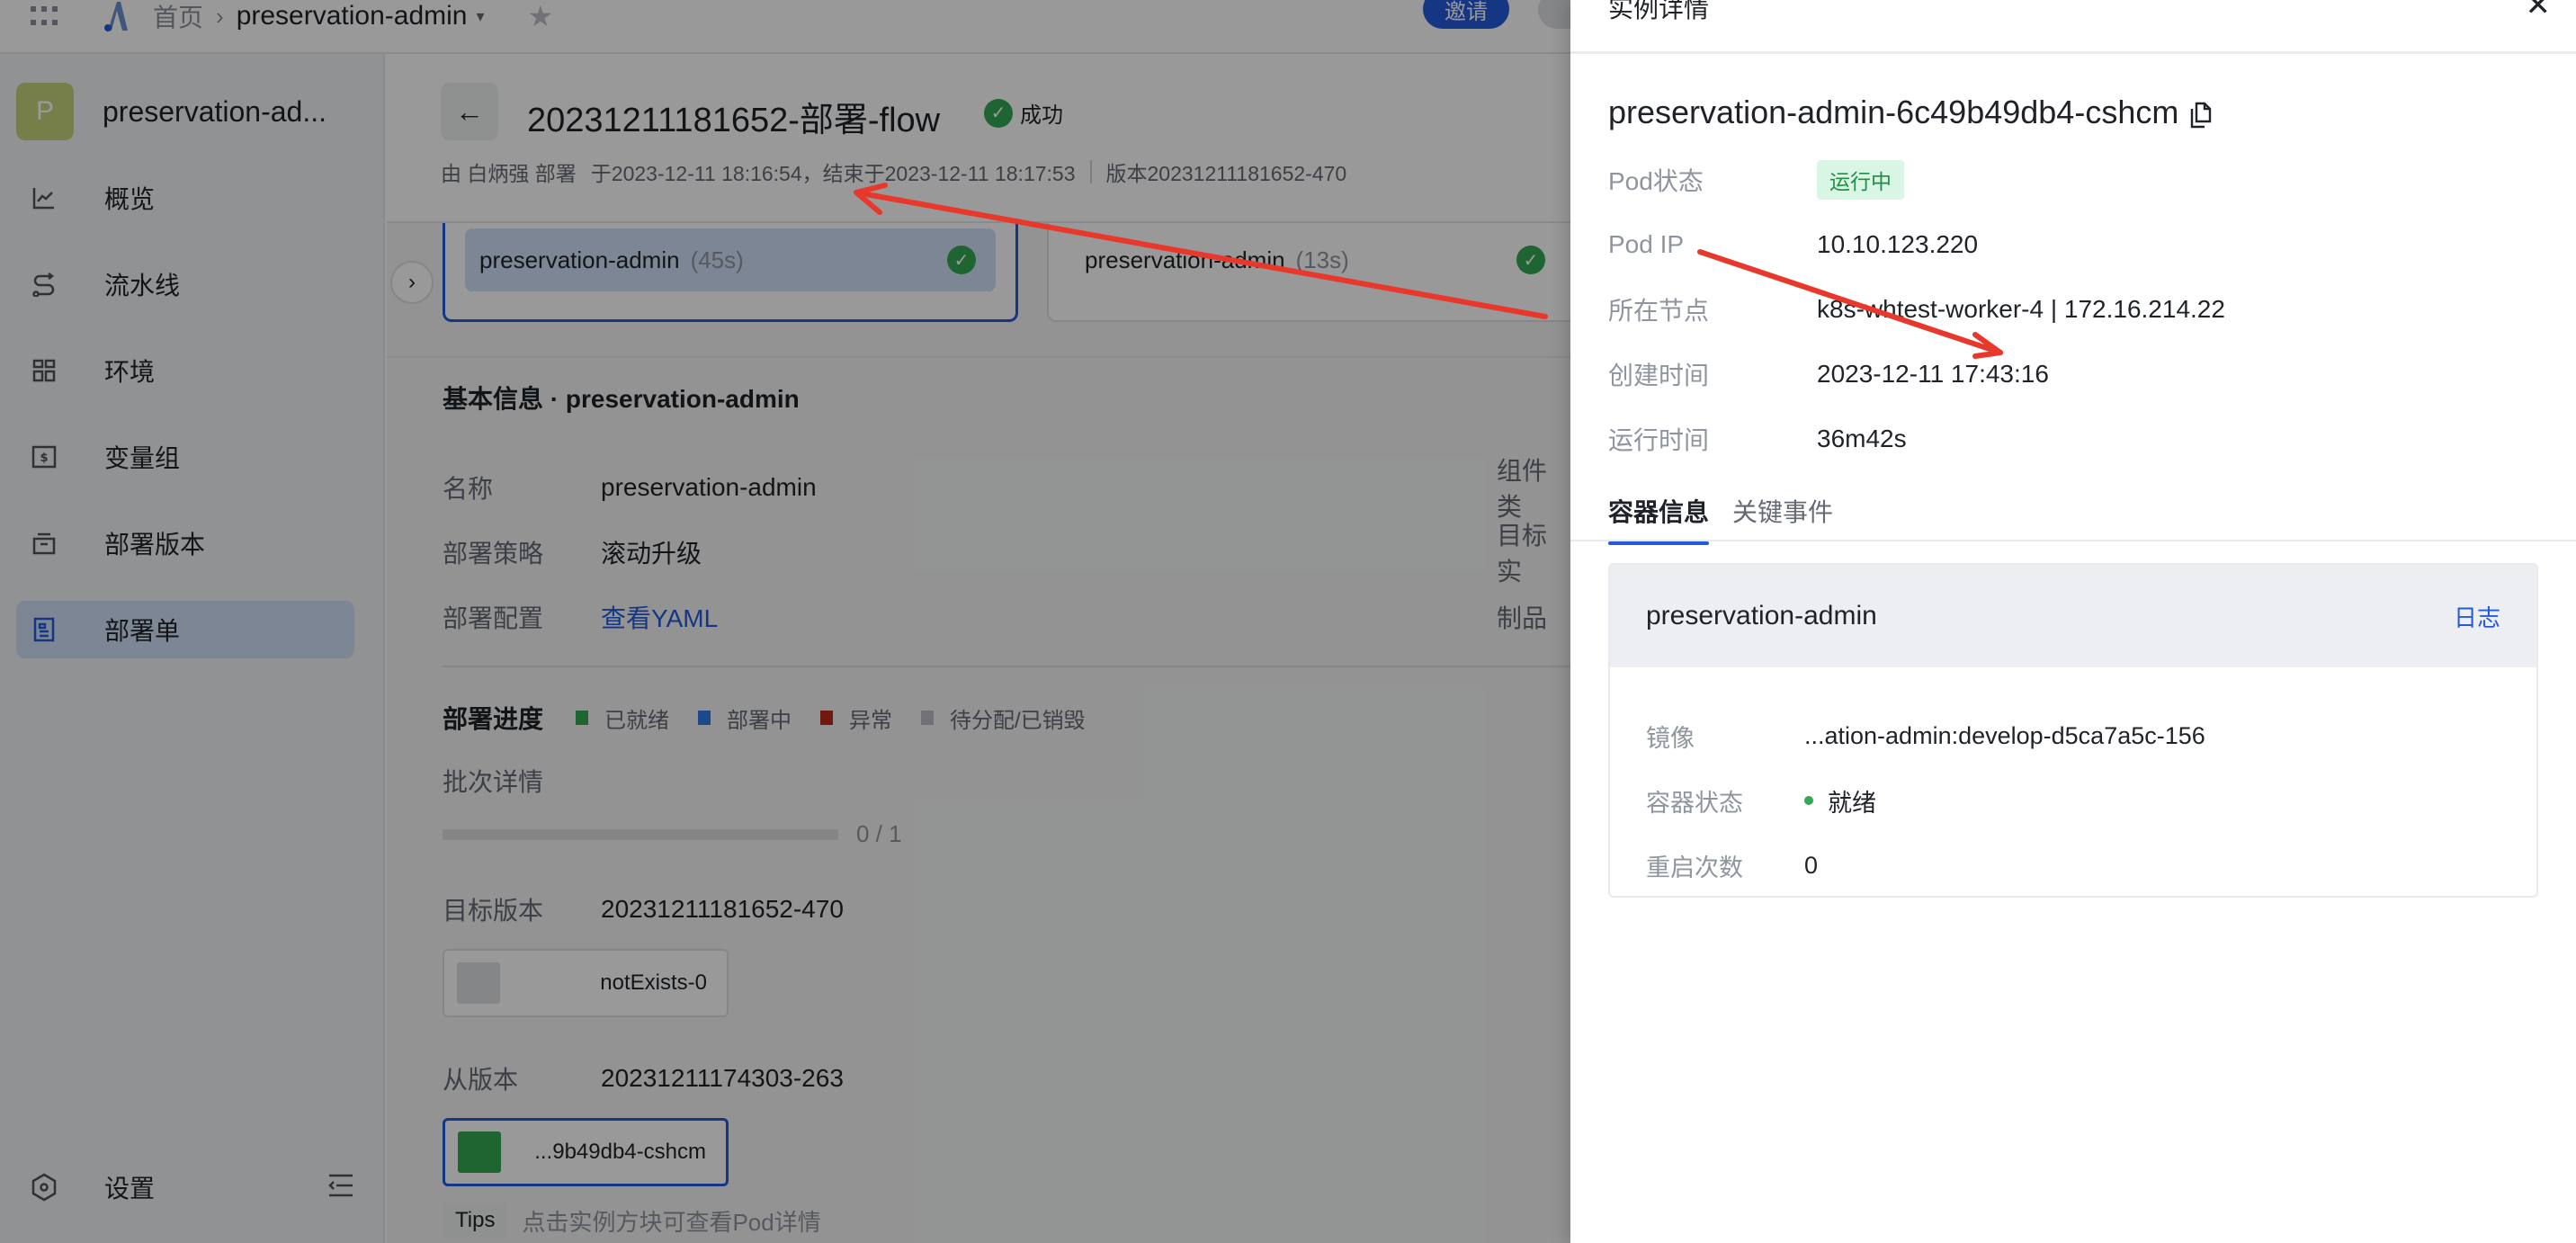  I want to click on drawer-tabs: 容器信息 关键事件, so click(1732, 519).